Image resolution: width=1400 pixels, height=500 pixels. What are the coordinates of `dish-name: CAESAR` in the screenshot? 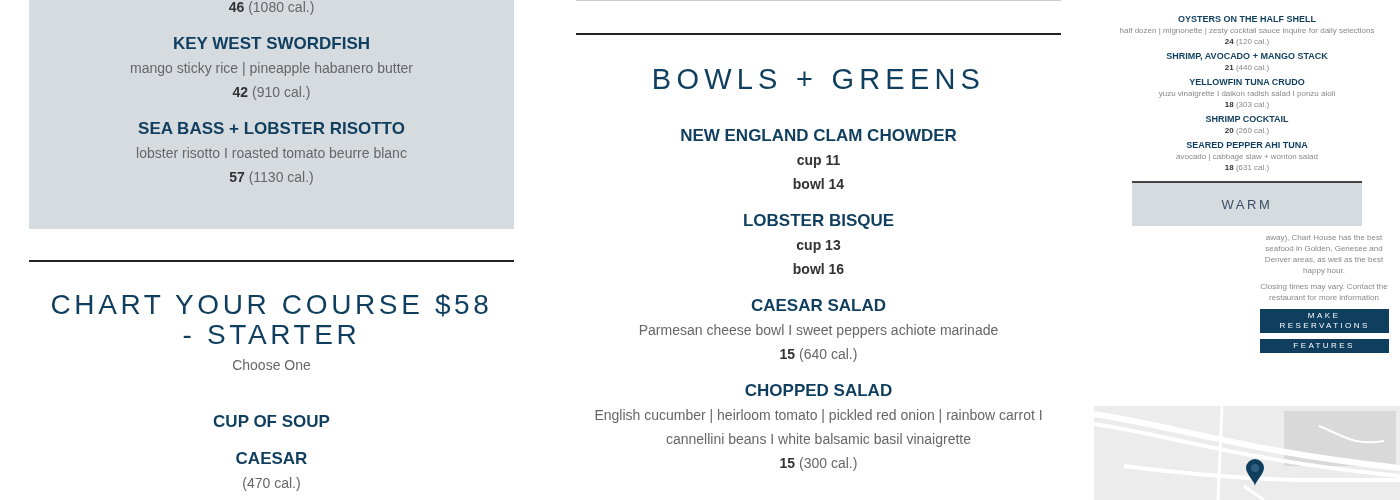 It's located at (271, 459).